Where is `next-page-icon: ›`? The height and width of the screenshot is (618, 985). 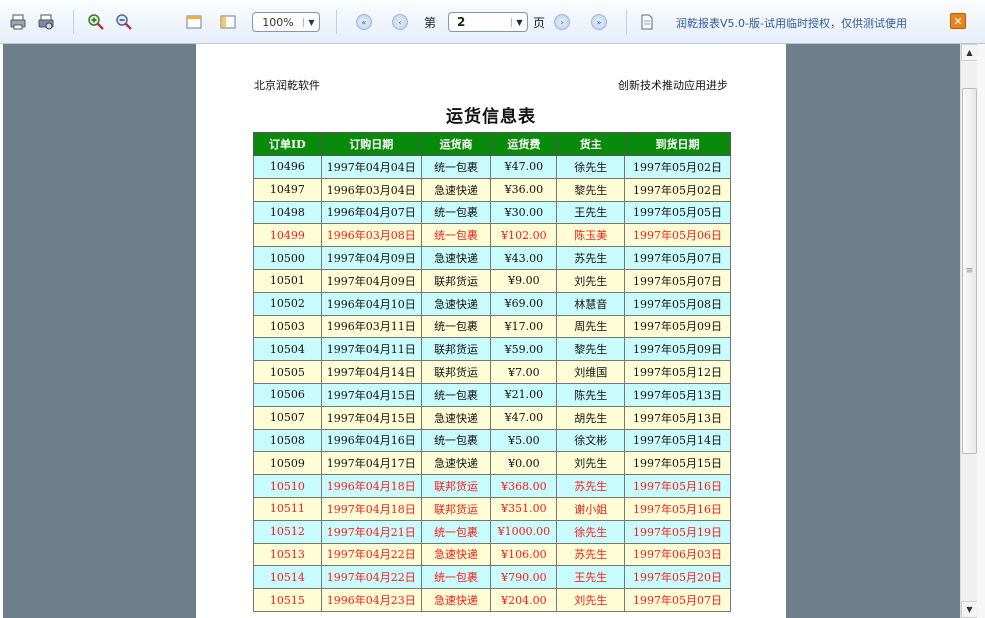
next-page-icon: › is located at coordinates (562, 22).